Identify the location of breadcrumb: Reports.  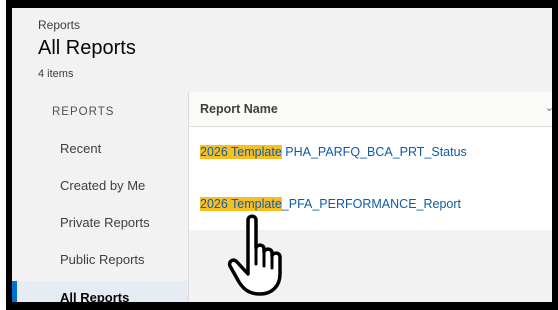
(59, 25).